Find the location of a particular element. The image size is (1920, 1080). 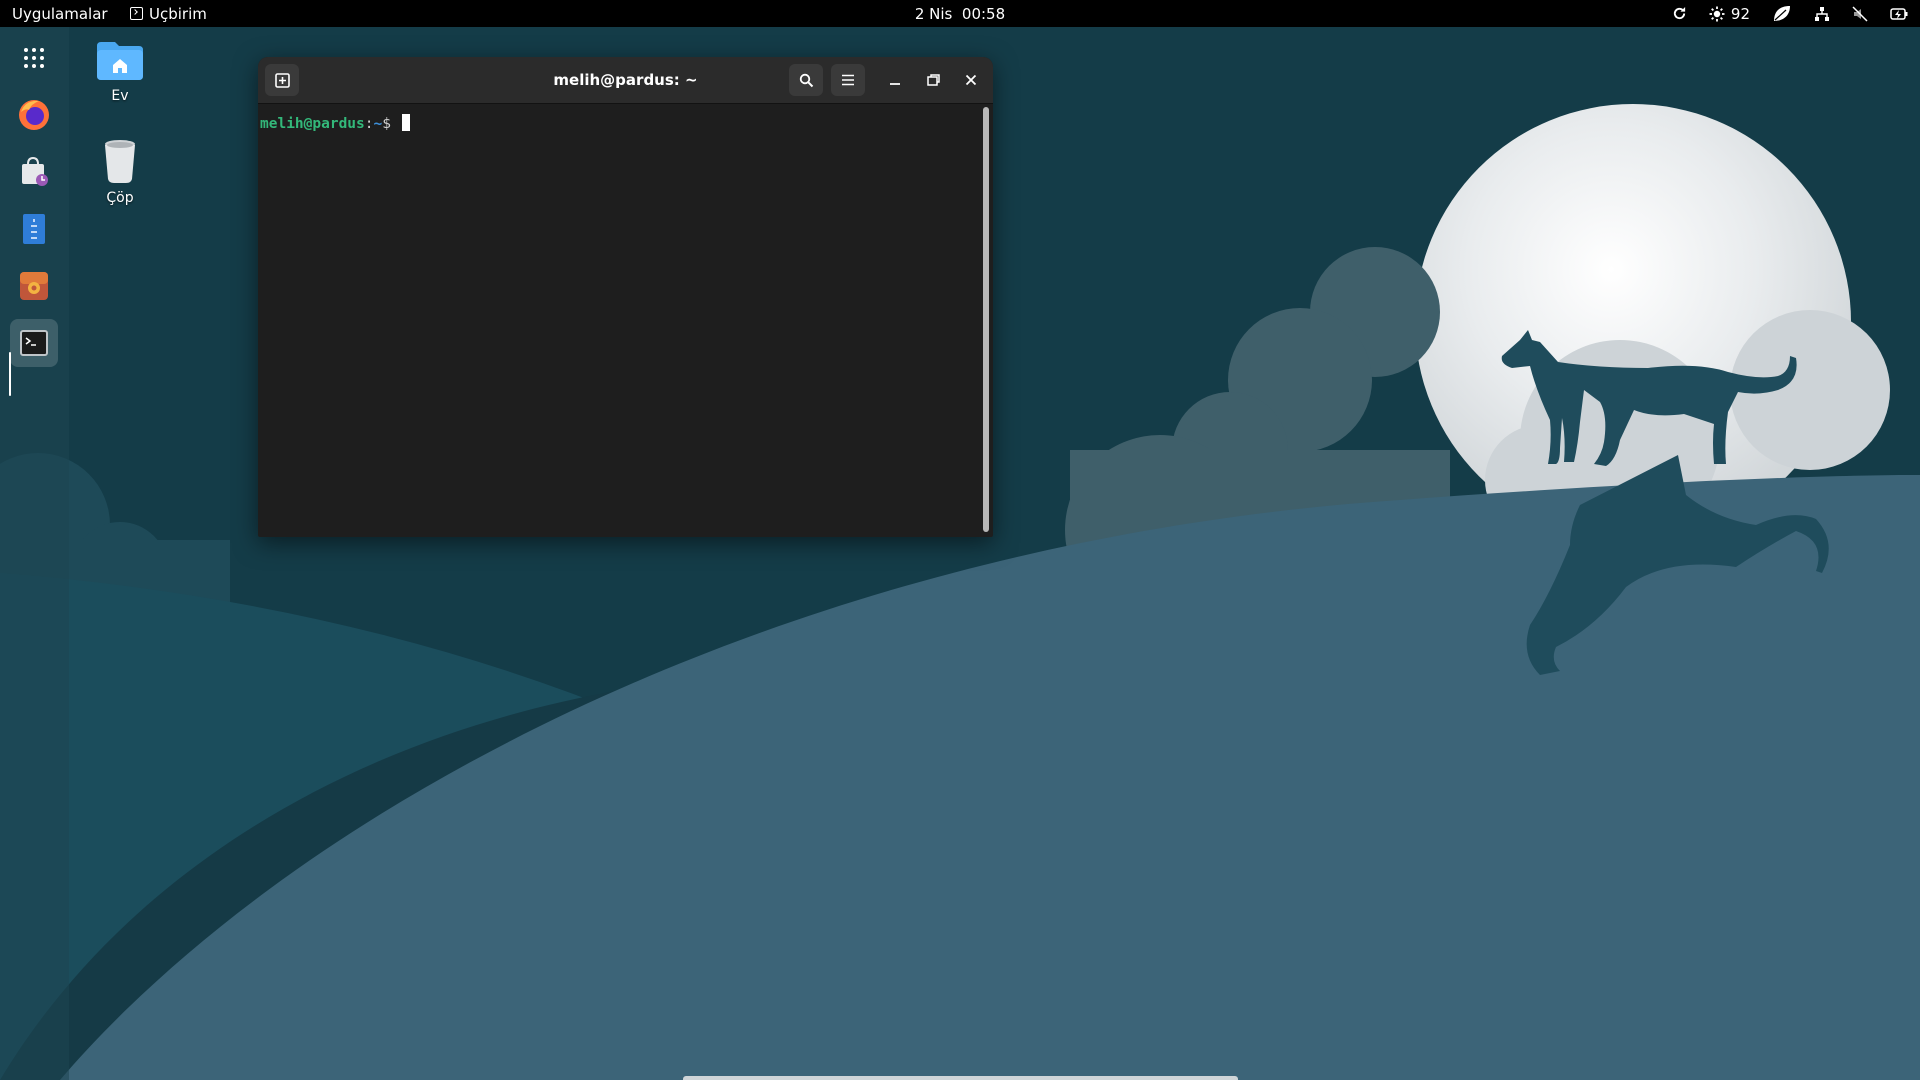

new-tab-button is located at coordinates (282, 80).